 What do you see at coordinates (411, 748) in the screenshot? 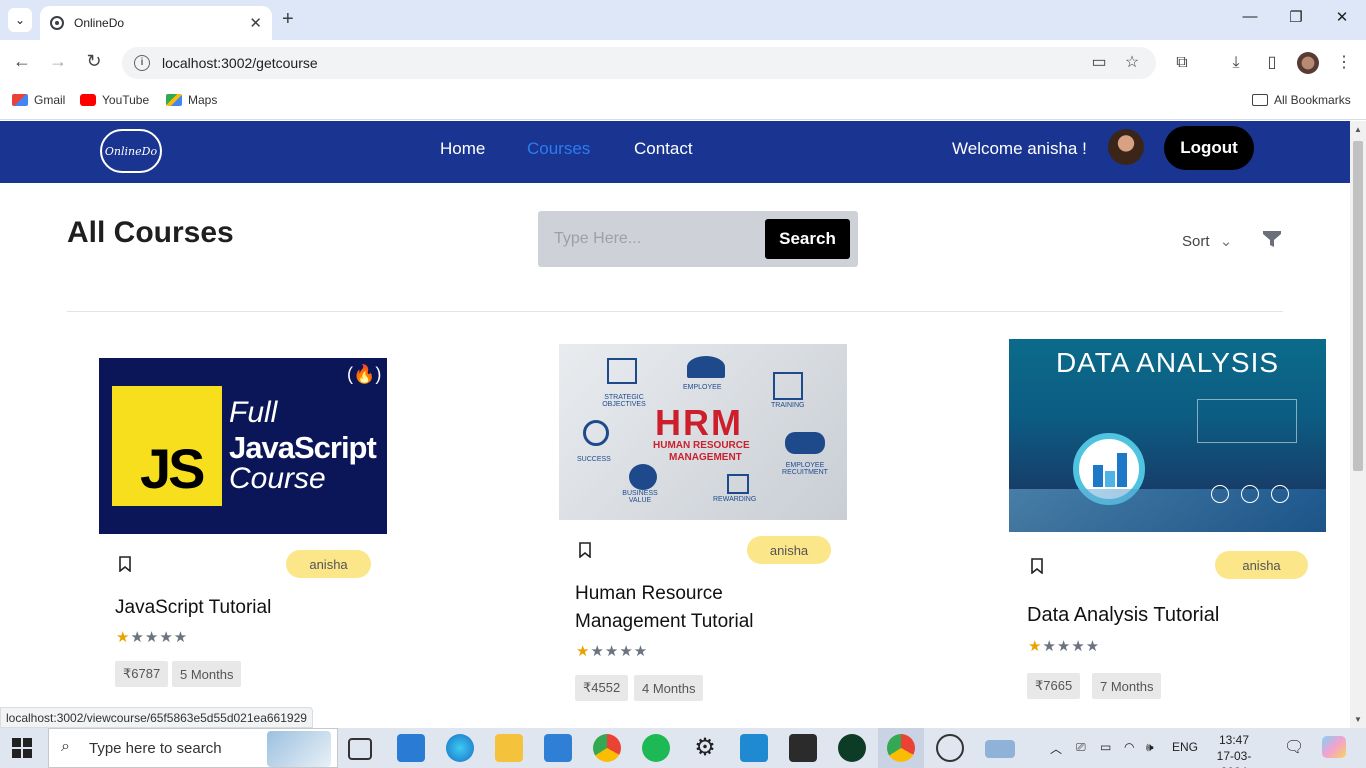
I see `mail-icon` at bounding box center [411, 748].